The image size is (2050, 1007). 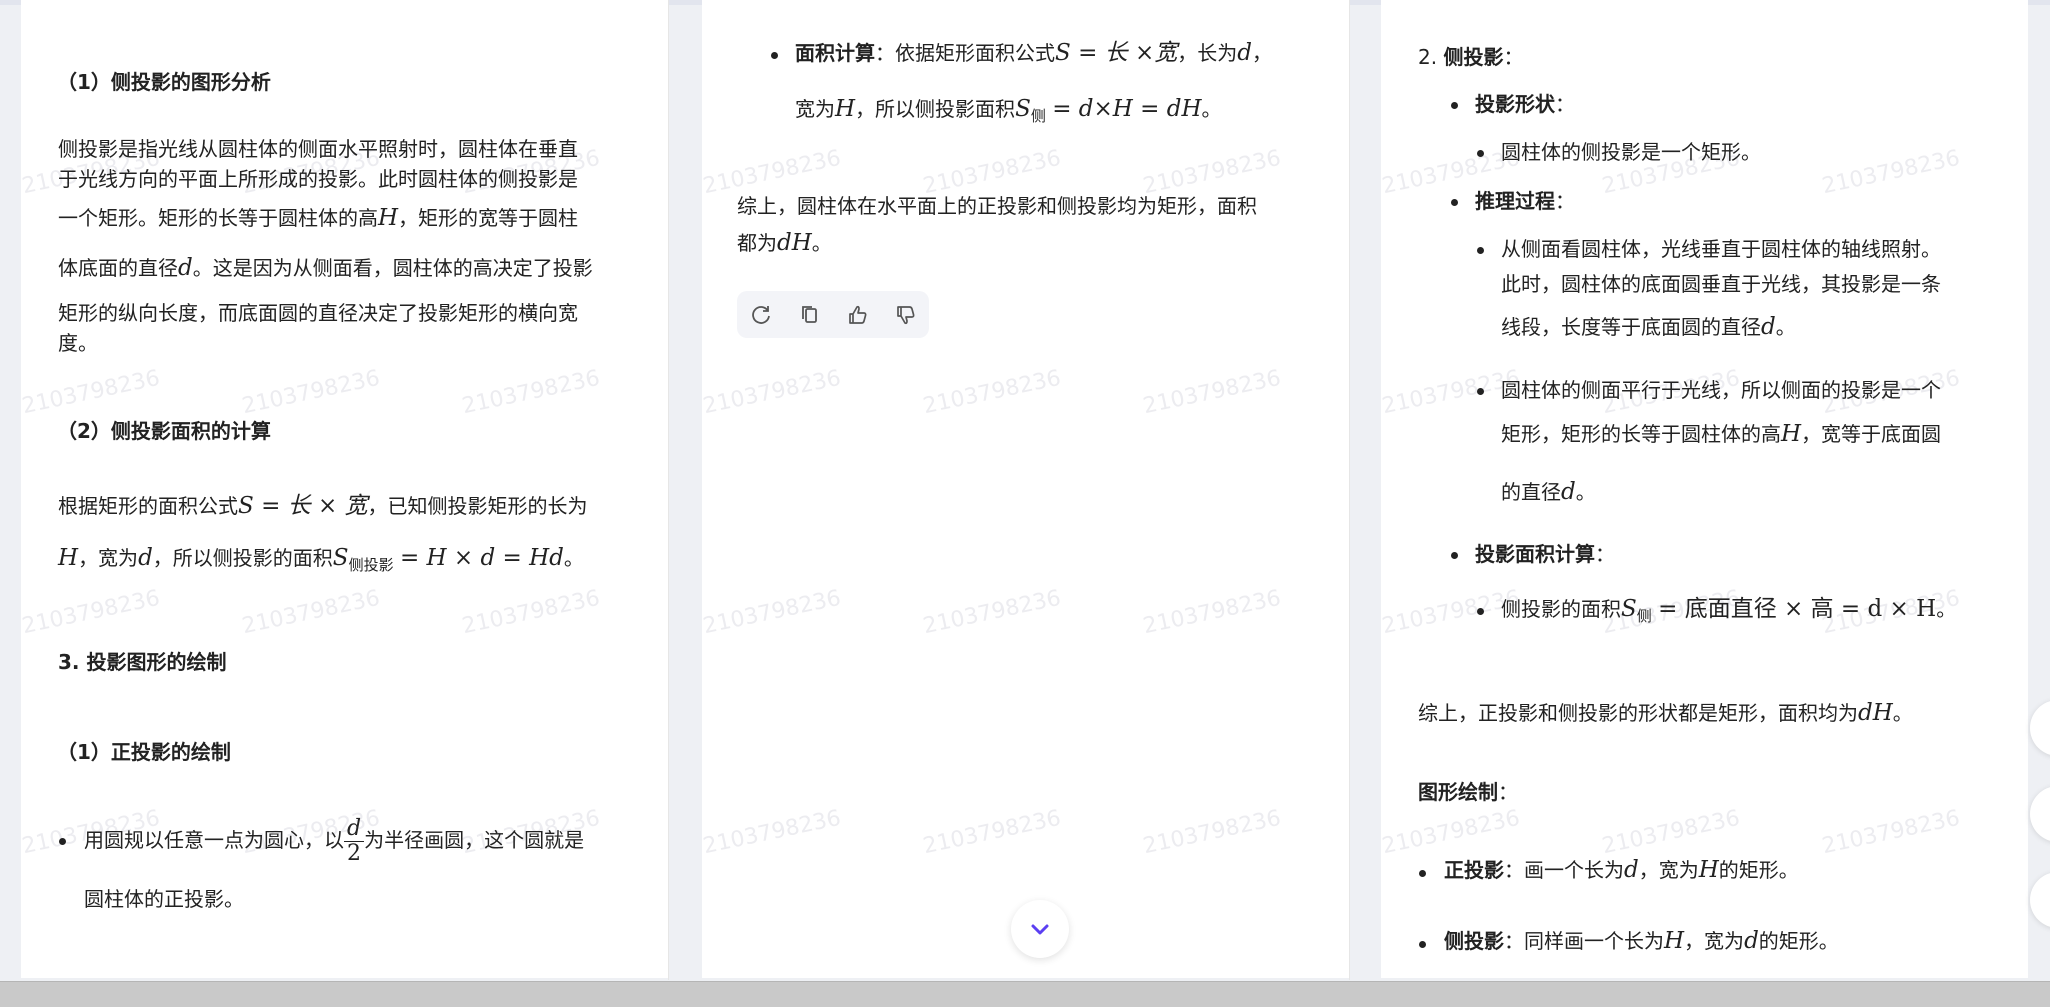 What do you see at coordinates (1207, 53) in the screenshot?
I see `text-run: ，长为` at bounding box center [1207, 53].